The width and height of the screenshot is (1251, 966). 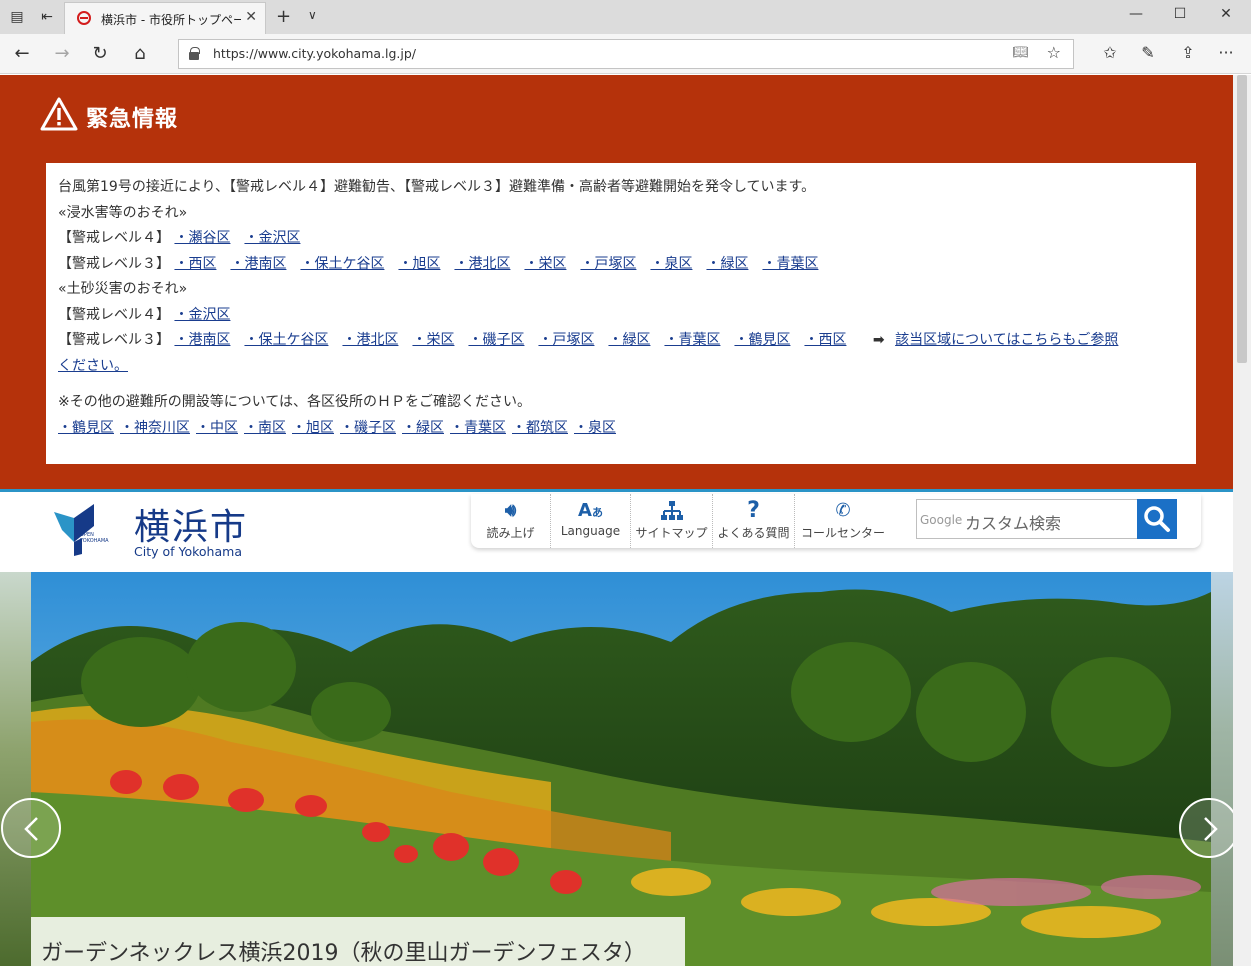 I want to click on minimize-icon: —, so click(x=1136, y=14).